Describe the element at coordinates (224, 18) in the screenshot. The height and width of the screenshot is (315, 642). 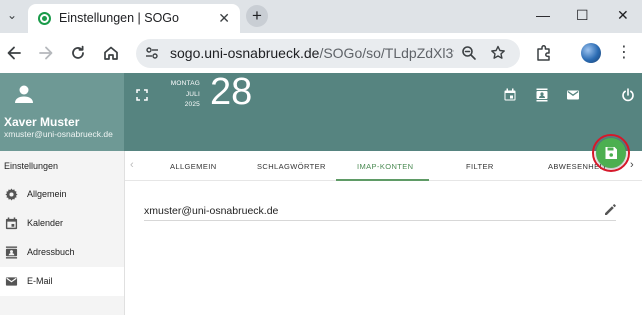
I see `tab-close-icon: ✕` at that location.